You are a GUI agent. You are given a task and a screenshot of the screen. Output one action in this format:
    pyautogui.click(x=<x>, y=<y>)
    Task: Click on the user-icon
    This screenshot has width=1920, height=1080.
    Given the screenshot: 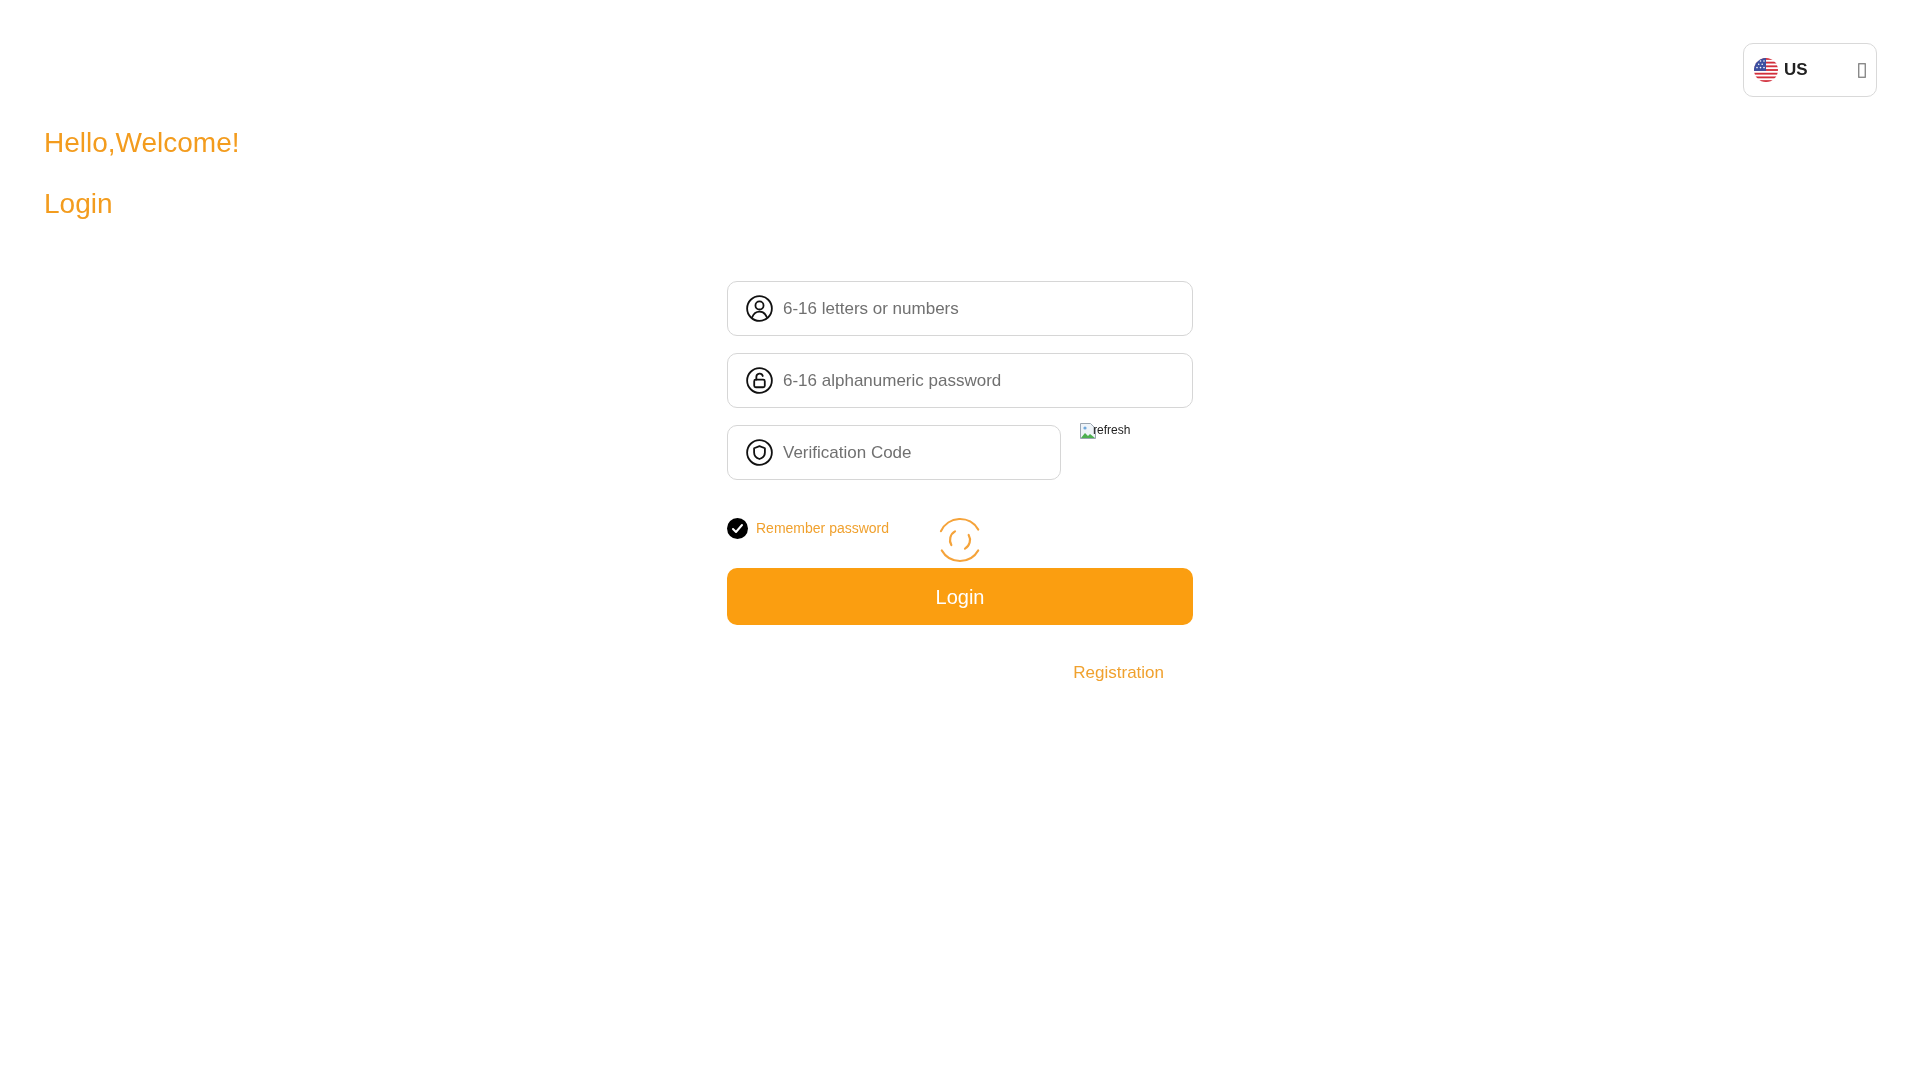 What is the action you would take?
    pyautogui.click(x=759, y=308)
    